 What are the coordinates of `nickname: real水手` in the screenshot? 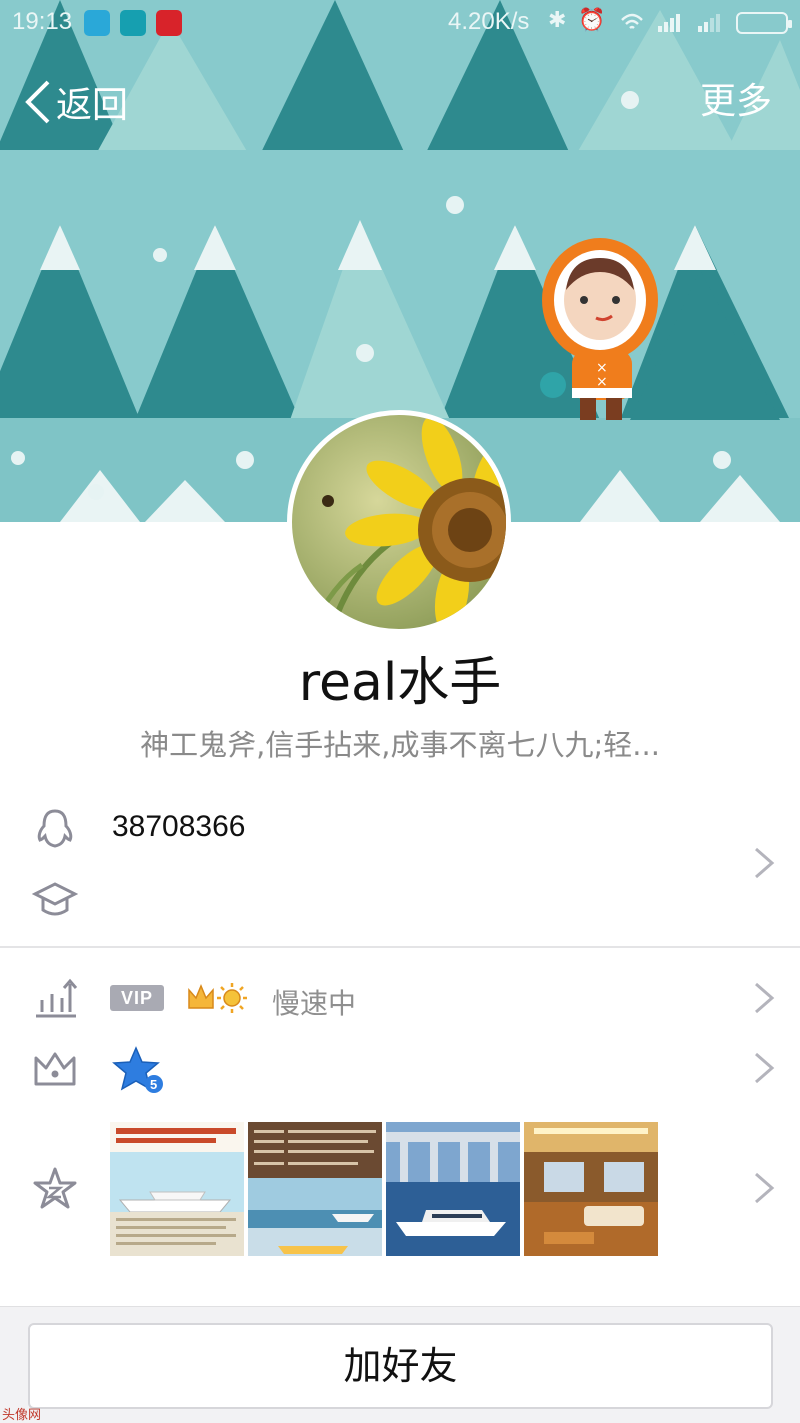 It's located at (400, 683).